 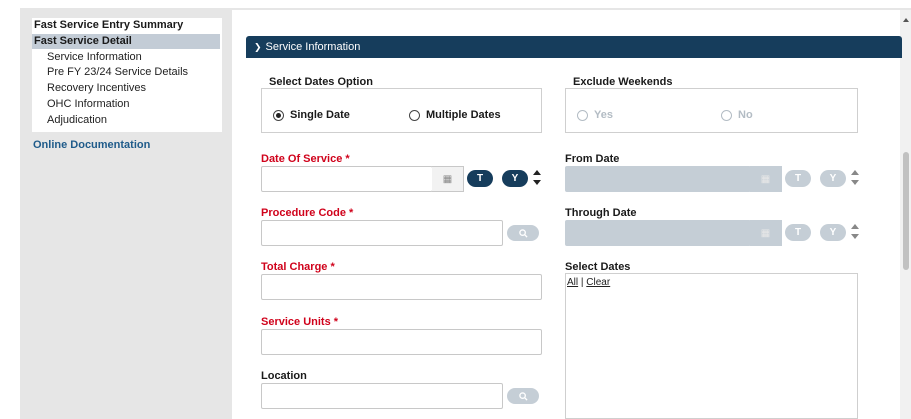 What do you see at coordinates (132, 25) in the screenshot?
I see `nav-item-fast-service-entry-summary: Fast Service Entry Summary` at bounding box center [132, 25].